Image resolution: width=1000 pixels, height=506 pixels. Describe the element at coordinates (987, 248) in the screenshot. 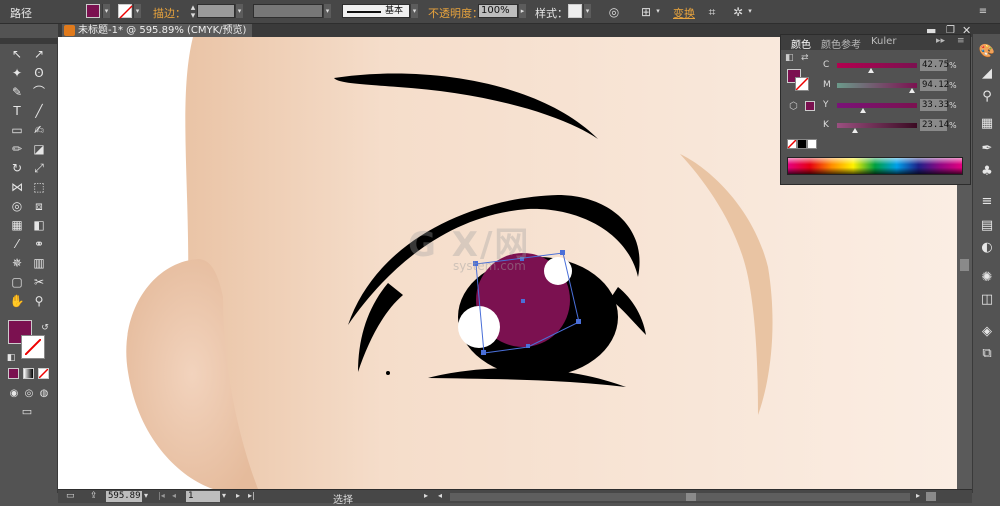

I see `transparency-icon: ◐` at that location.